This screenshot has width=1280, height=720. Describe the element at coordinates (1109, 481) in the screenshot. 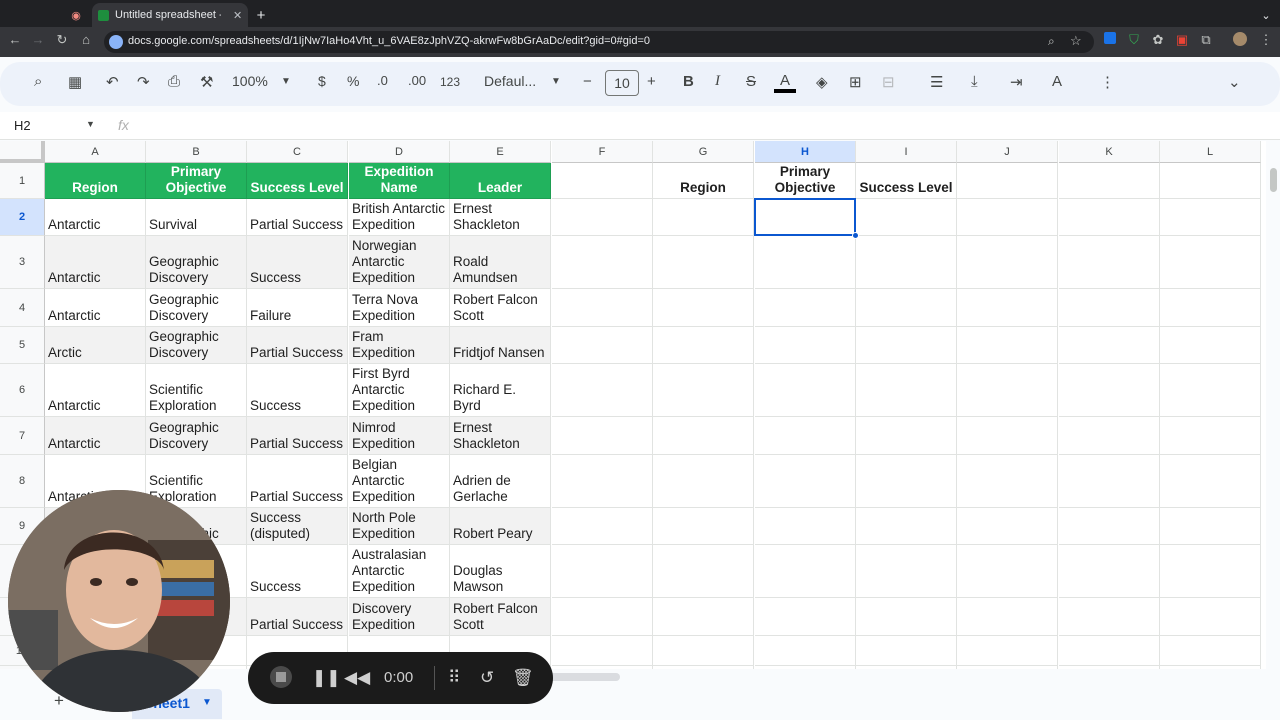

I see `cell-k8` at that location.